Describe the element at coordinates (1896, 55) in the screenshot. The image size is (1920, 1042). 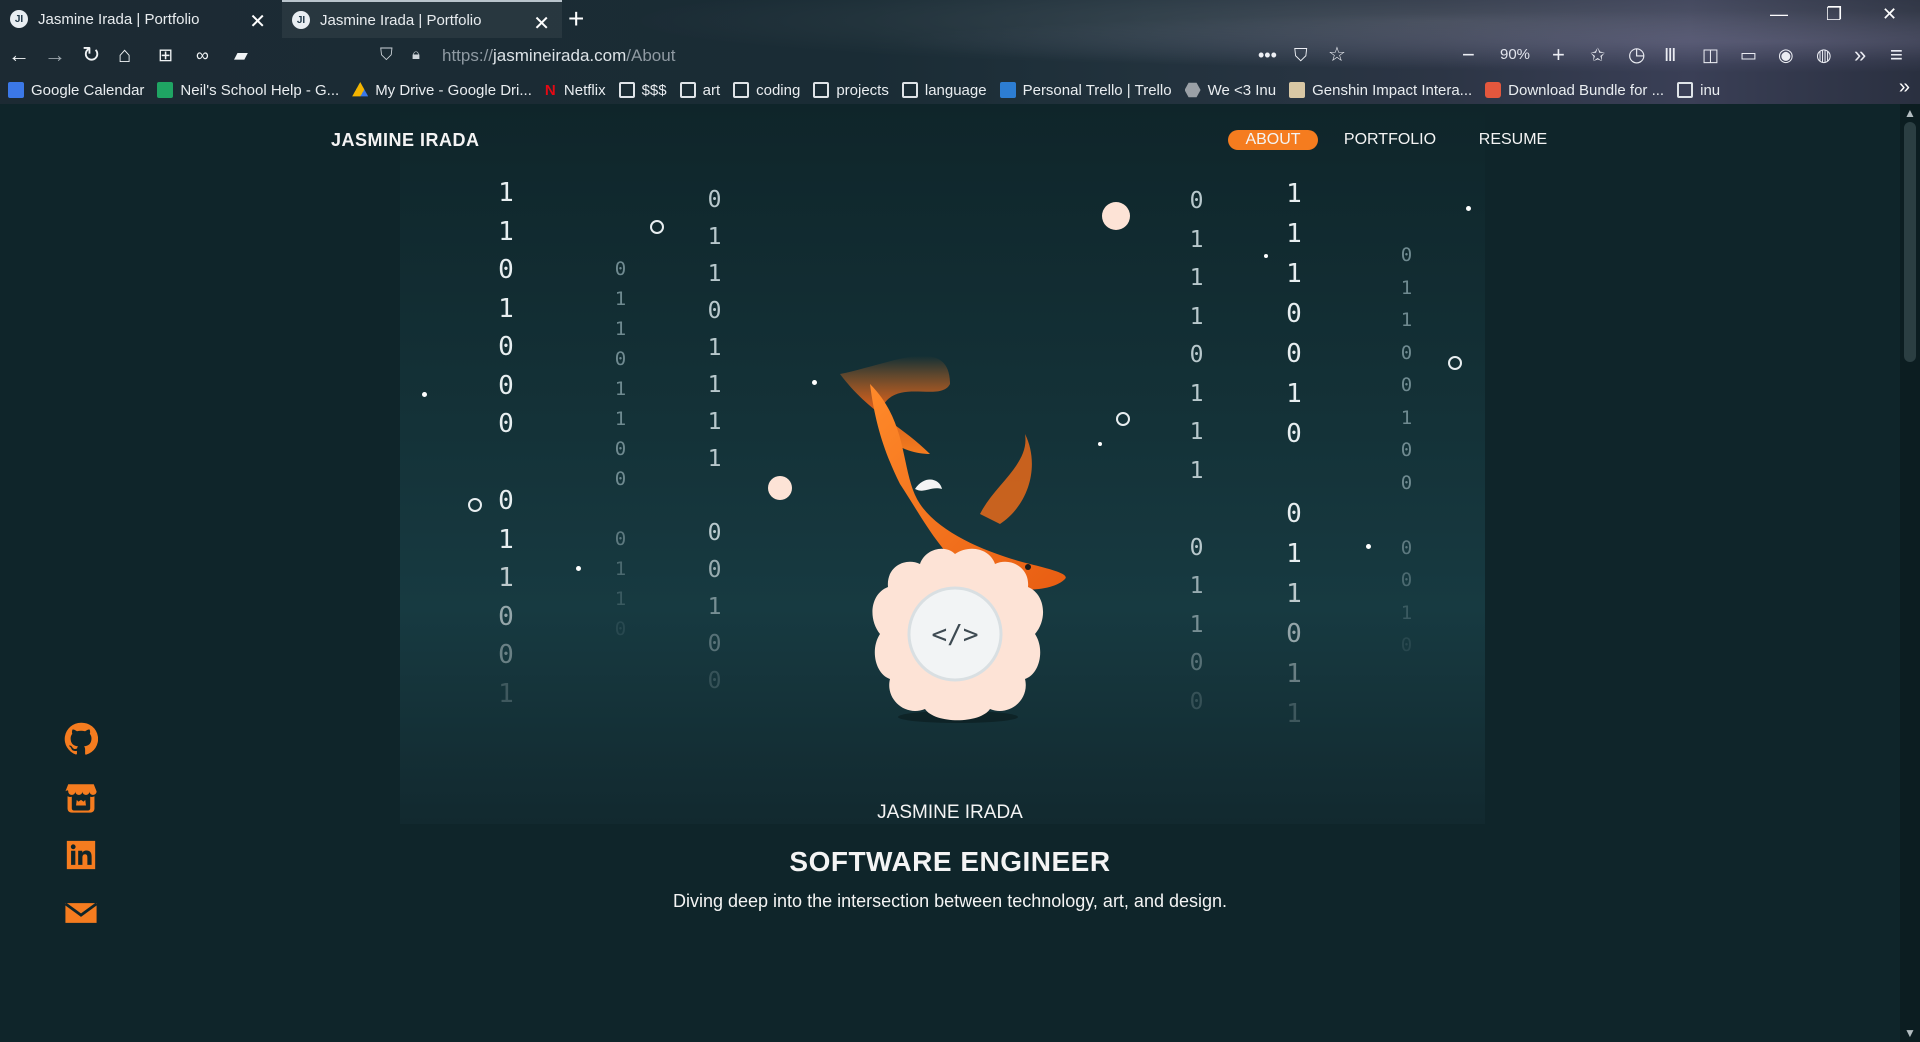
I see `menu-icon: ≡` at that location.